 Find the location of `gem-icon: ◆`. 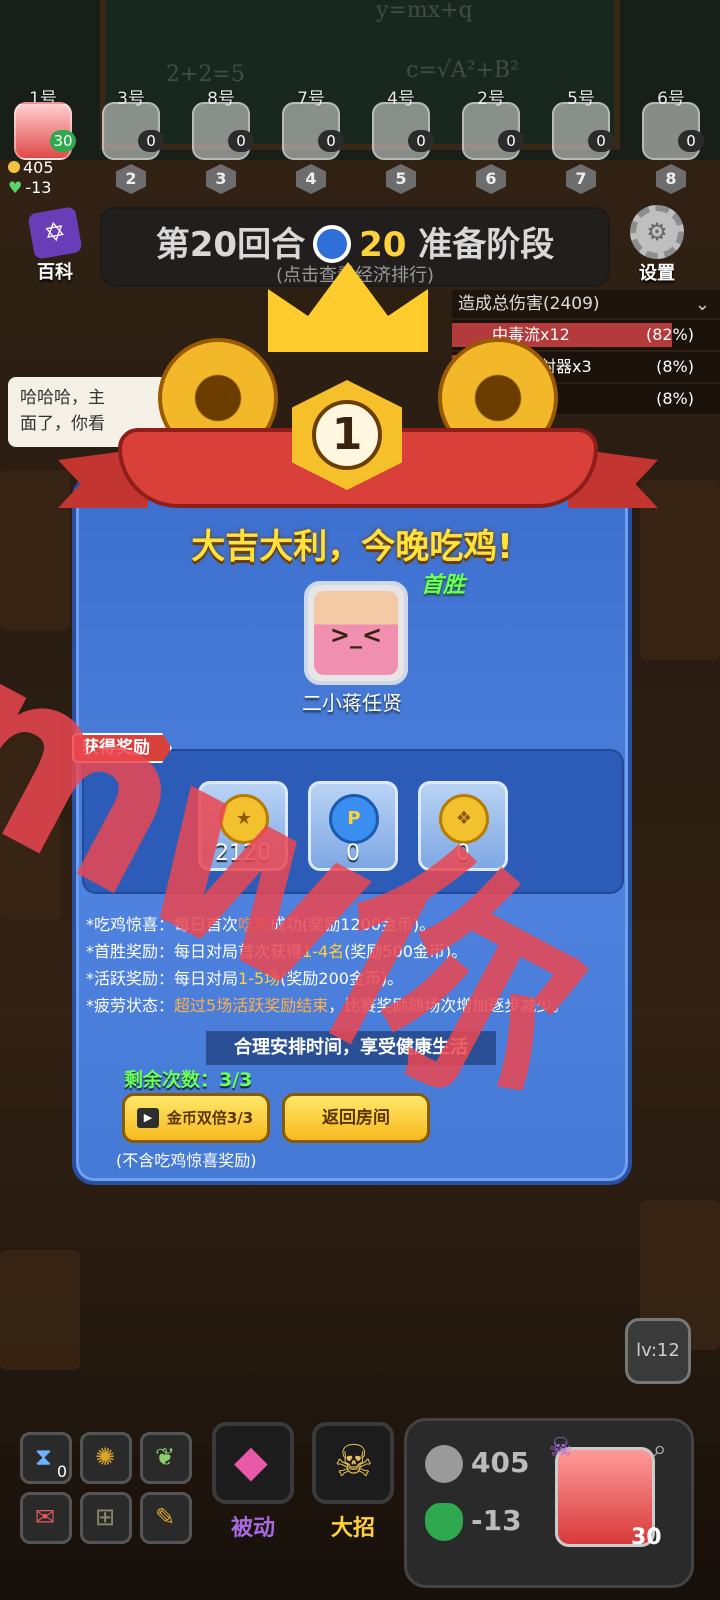

gem-icon: ◆ is located at coordinates (251, 1461).